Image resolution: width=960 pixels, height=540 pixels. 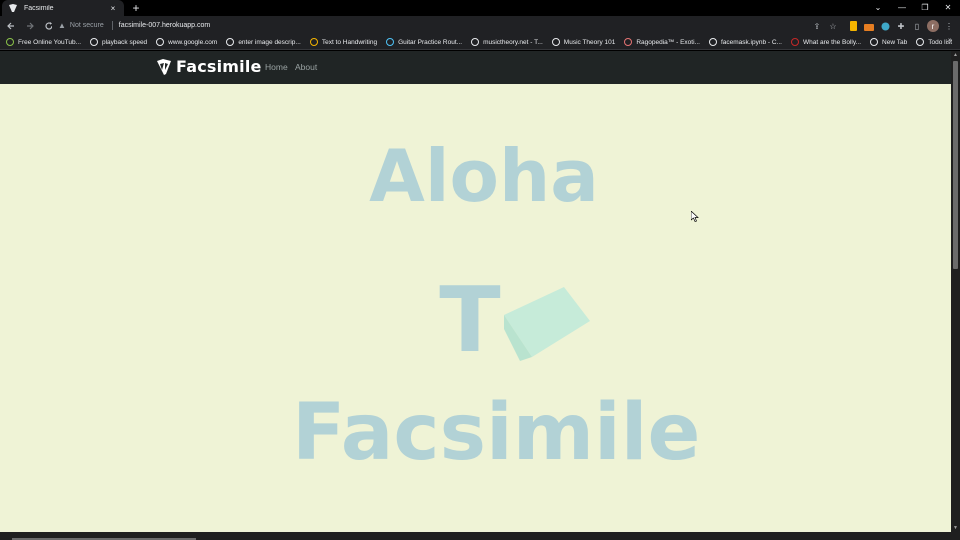 I want to click on not-secure-label: Not secure, so click(x=86, y=25).